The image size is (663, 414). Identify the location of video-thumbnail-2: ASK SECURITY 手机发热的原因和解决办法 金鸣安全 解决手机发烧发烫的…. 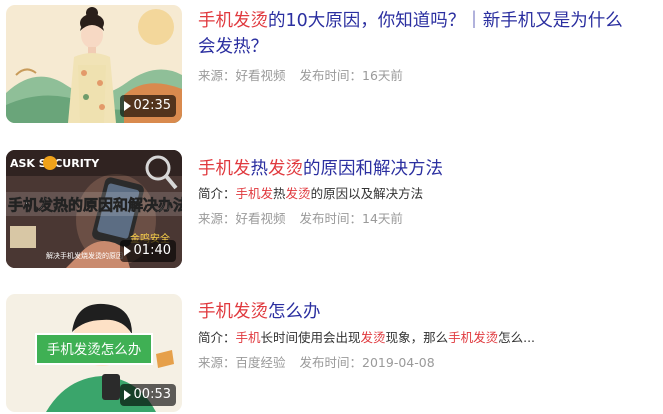
(94, 209).